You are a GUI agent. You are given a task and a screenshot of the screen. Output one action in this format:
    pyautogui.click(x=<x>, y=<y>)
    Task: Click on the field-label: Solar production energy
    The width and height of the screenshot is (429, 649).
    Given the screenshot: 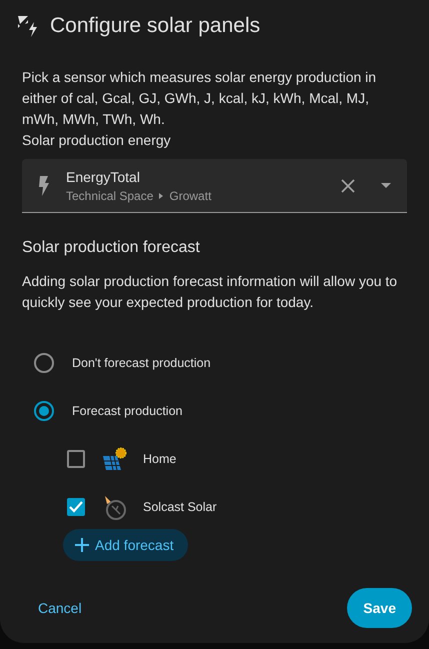 What is the action you would take?
    pyautogui.click(x=97, y=140)
    